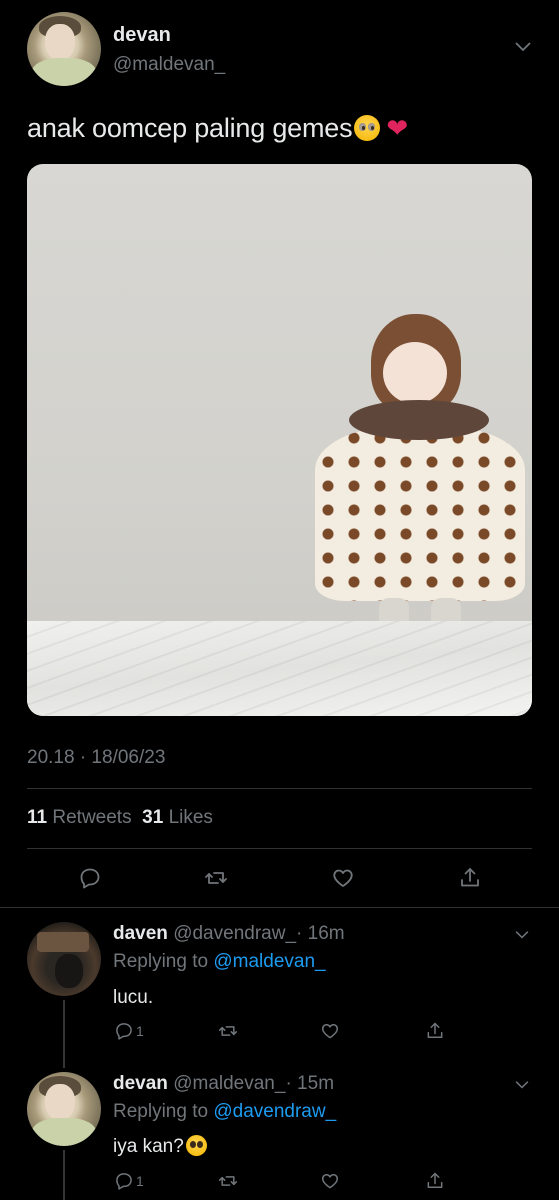  I want to click on reply-header: daven @davendraw_· 16m, so click(229, 934).